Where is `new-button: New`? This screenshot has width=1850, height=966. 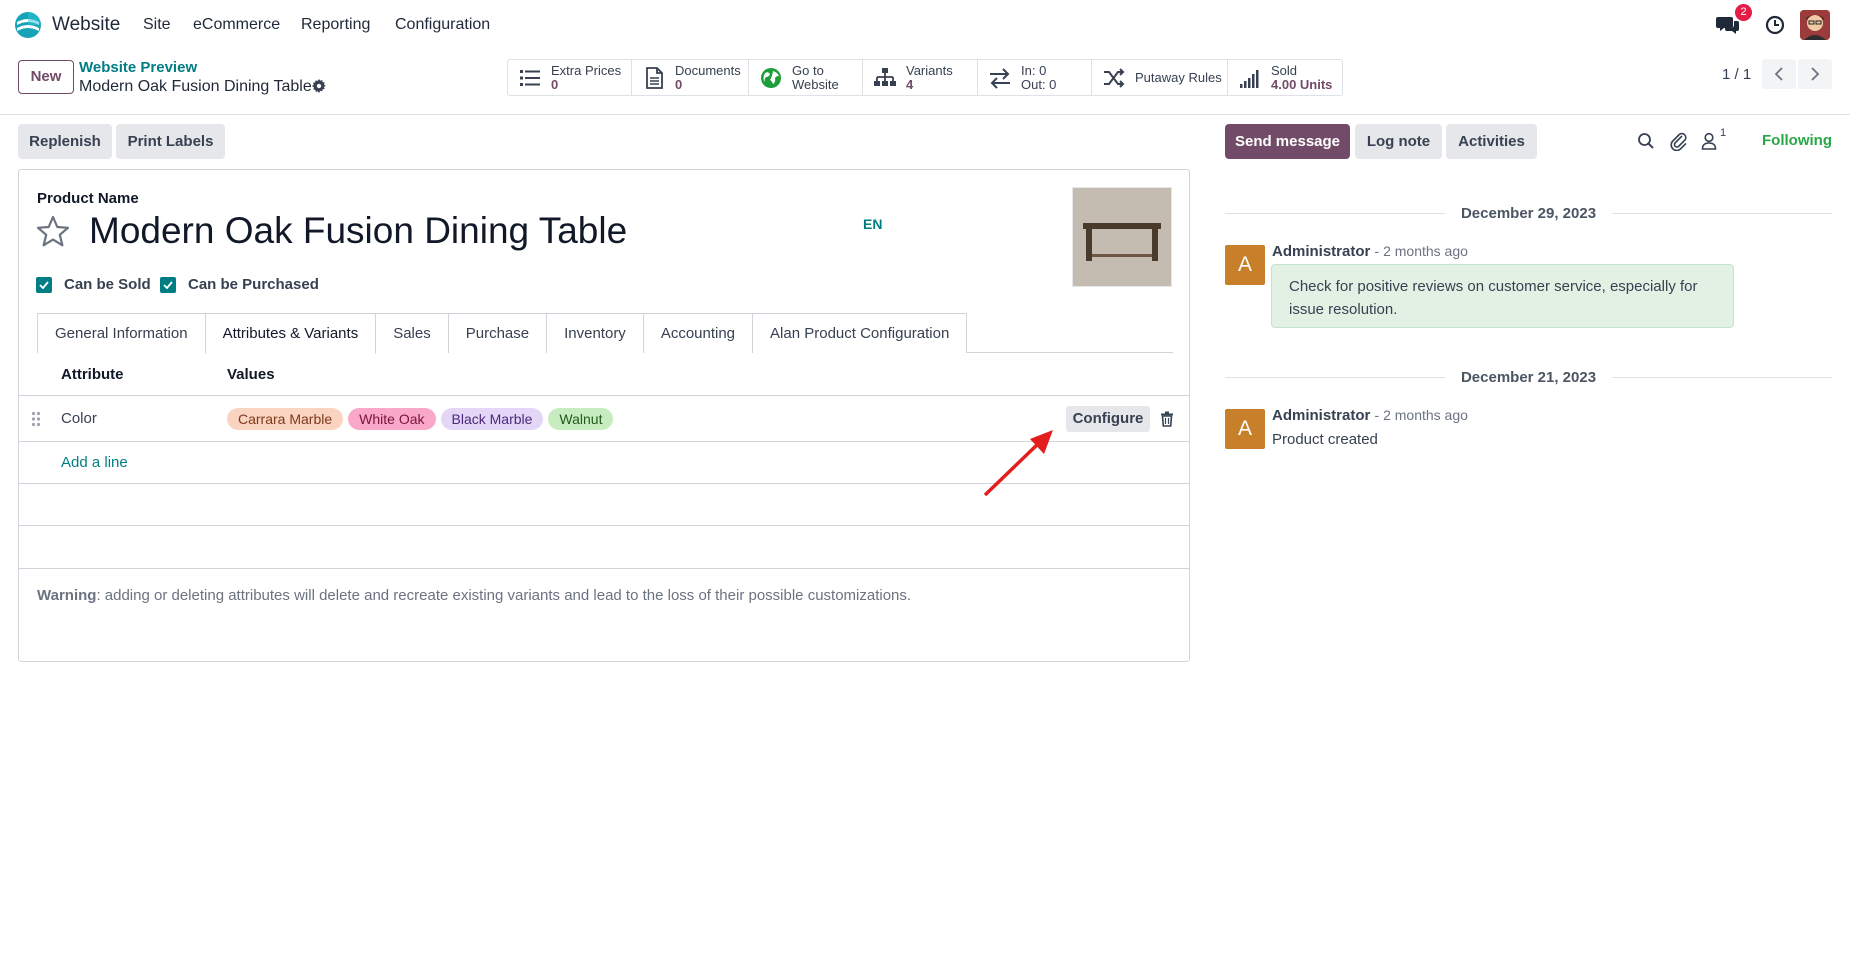 new-button: New is located at coordinates (46, 77).